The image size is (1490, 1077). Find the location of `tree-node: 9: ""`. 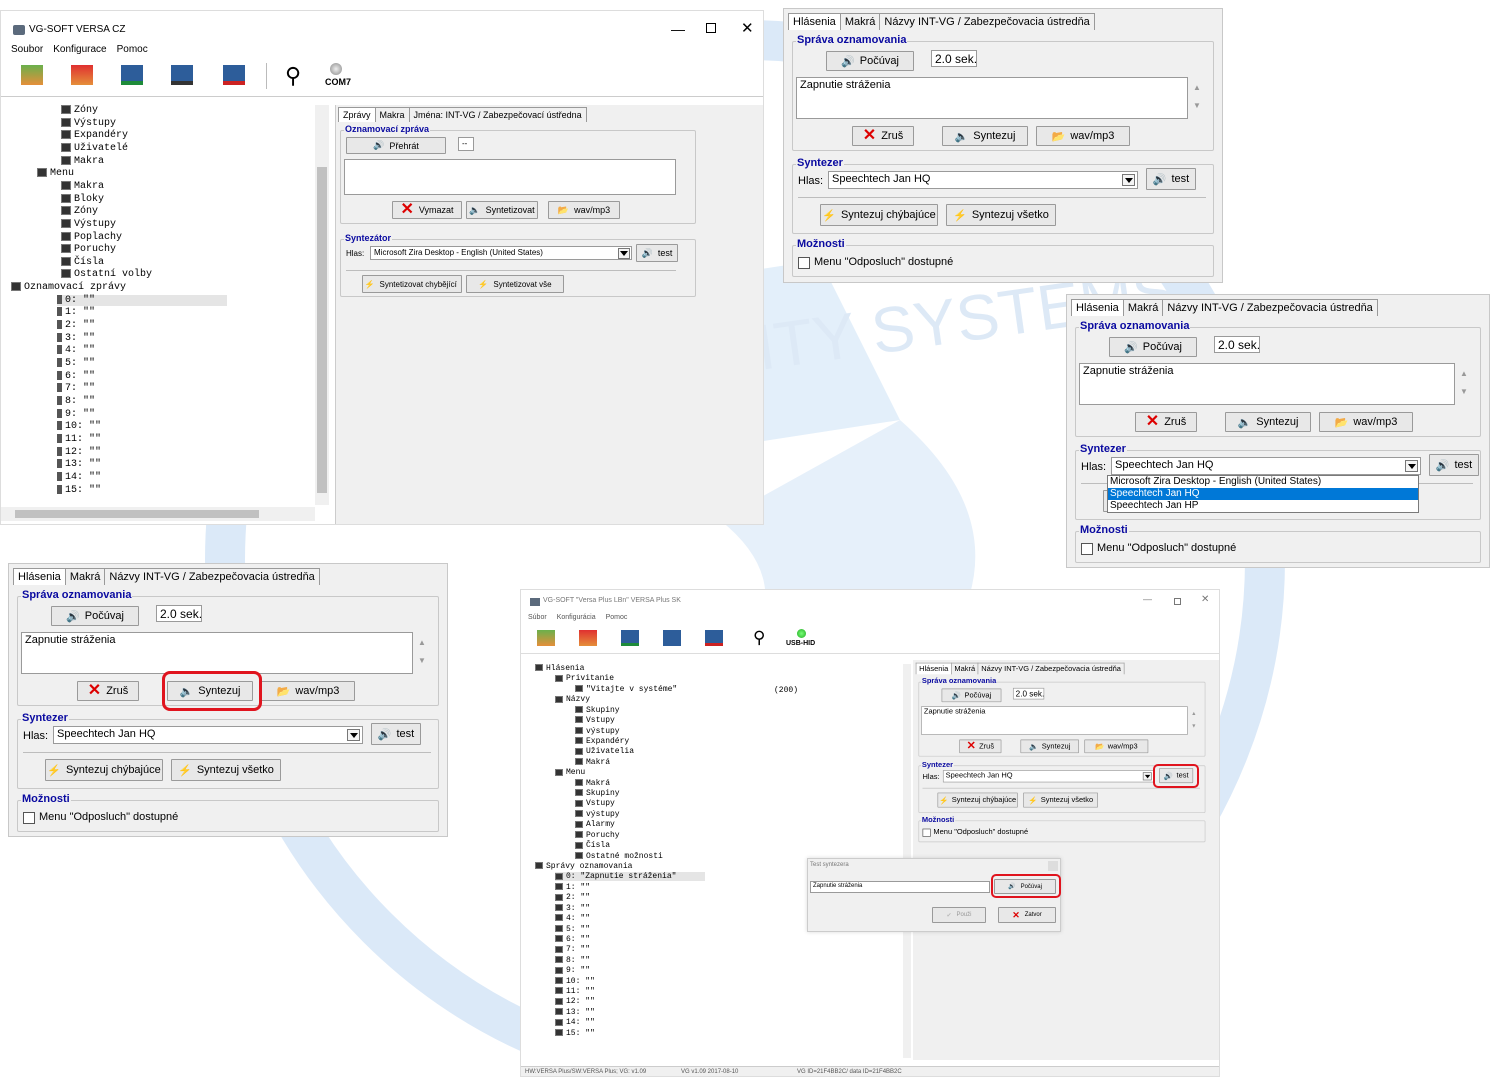

tree-node: 9: "" is located at coordinates (572, 970).